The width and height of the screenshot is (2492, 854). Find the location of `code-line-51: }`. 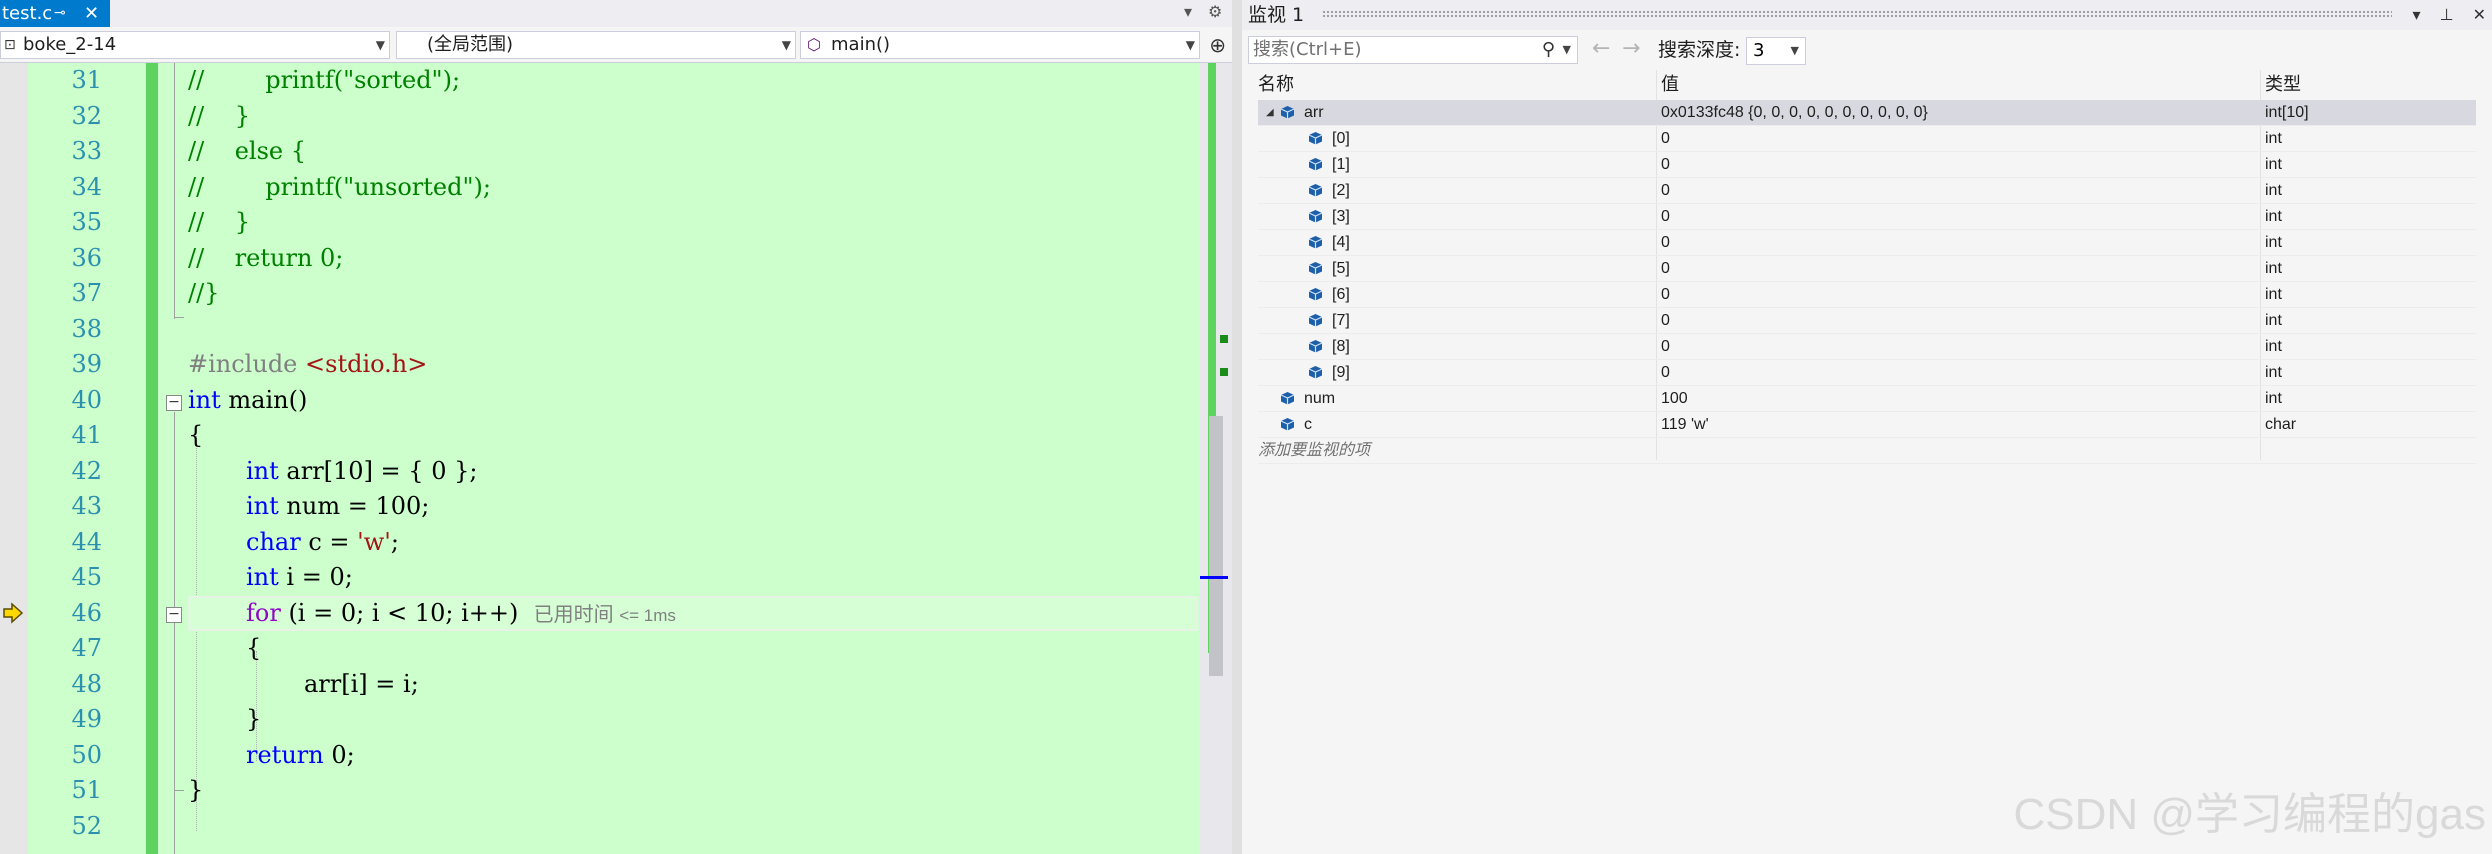

code-line-51: } is located at coordinates (195, 791).